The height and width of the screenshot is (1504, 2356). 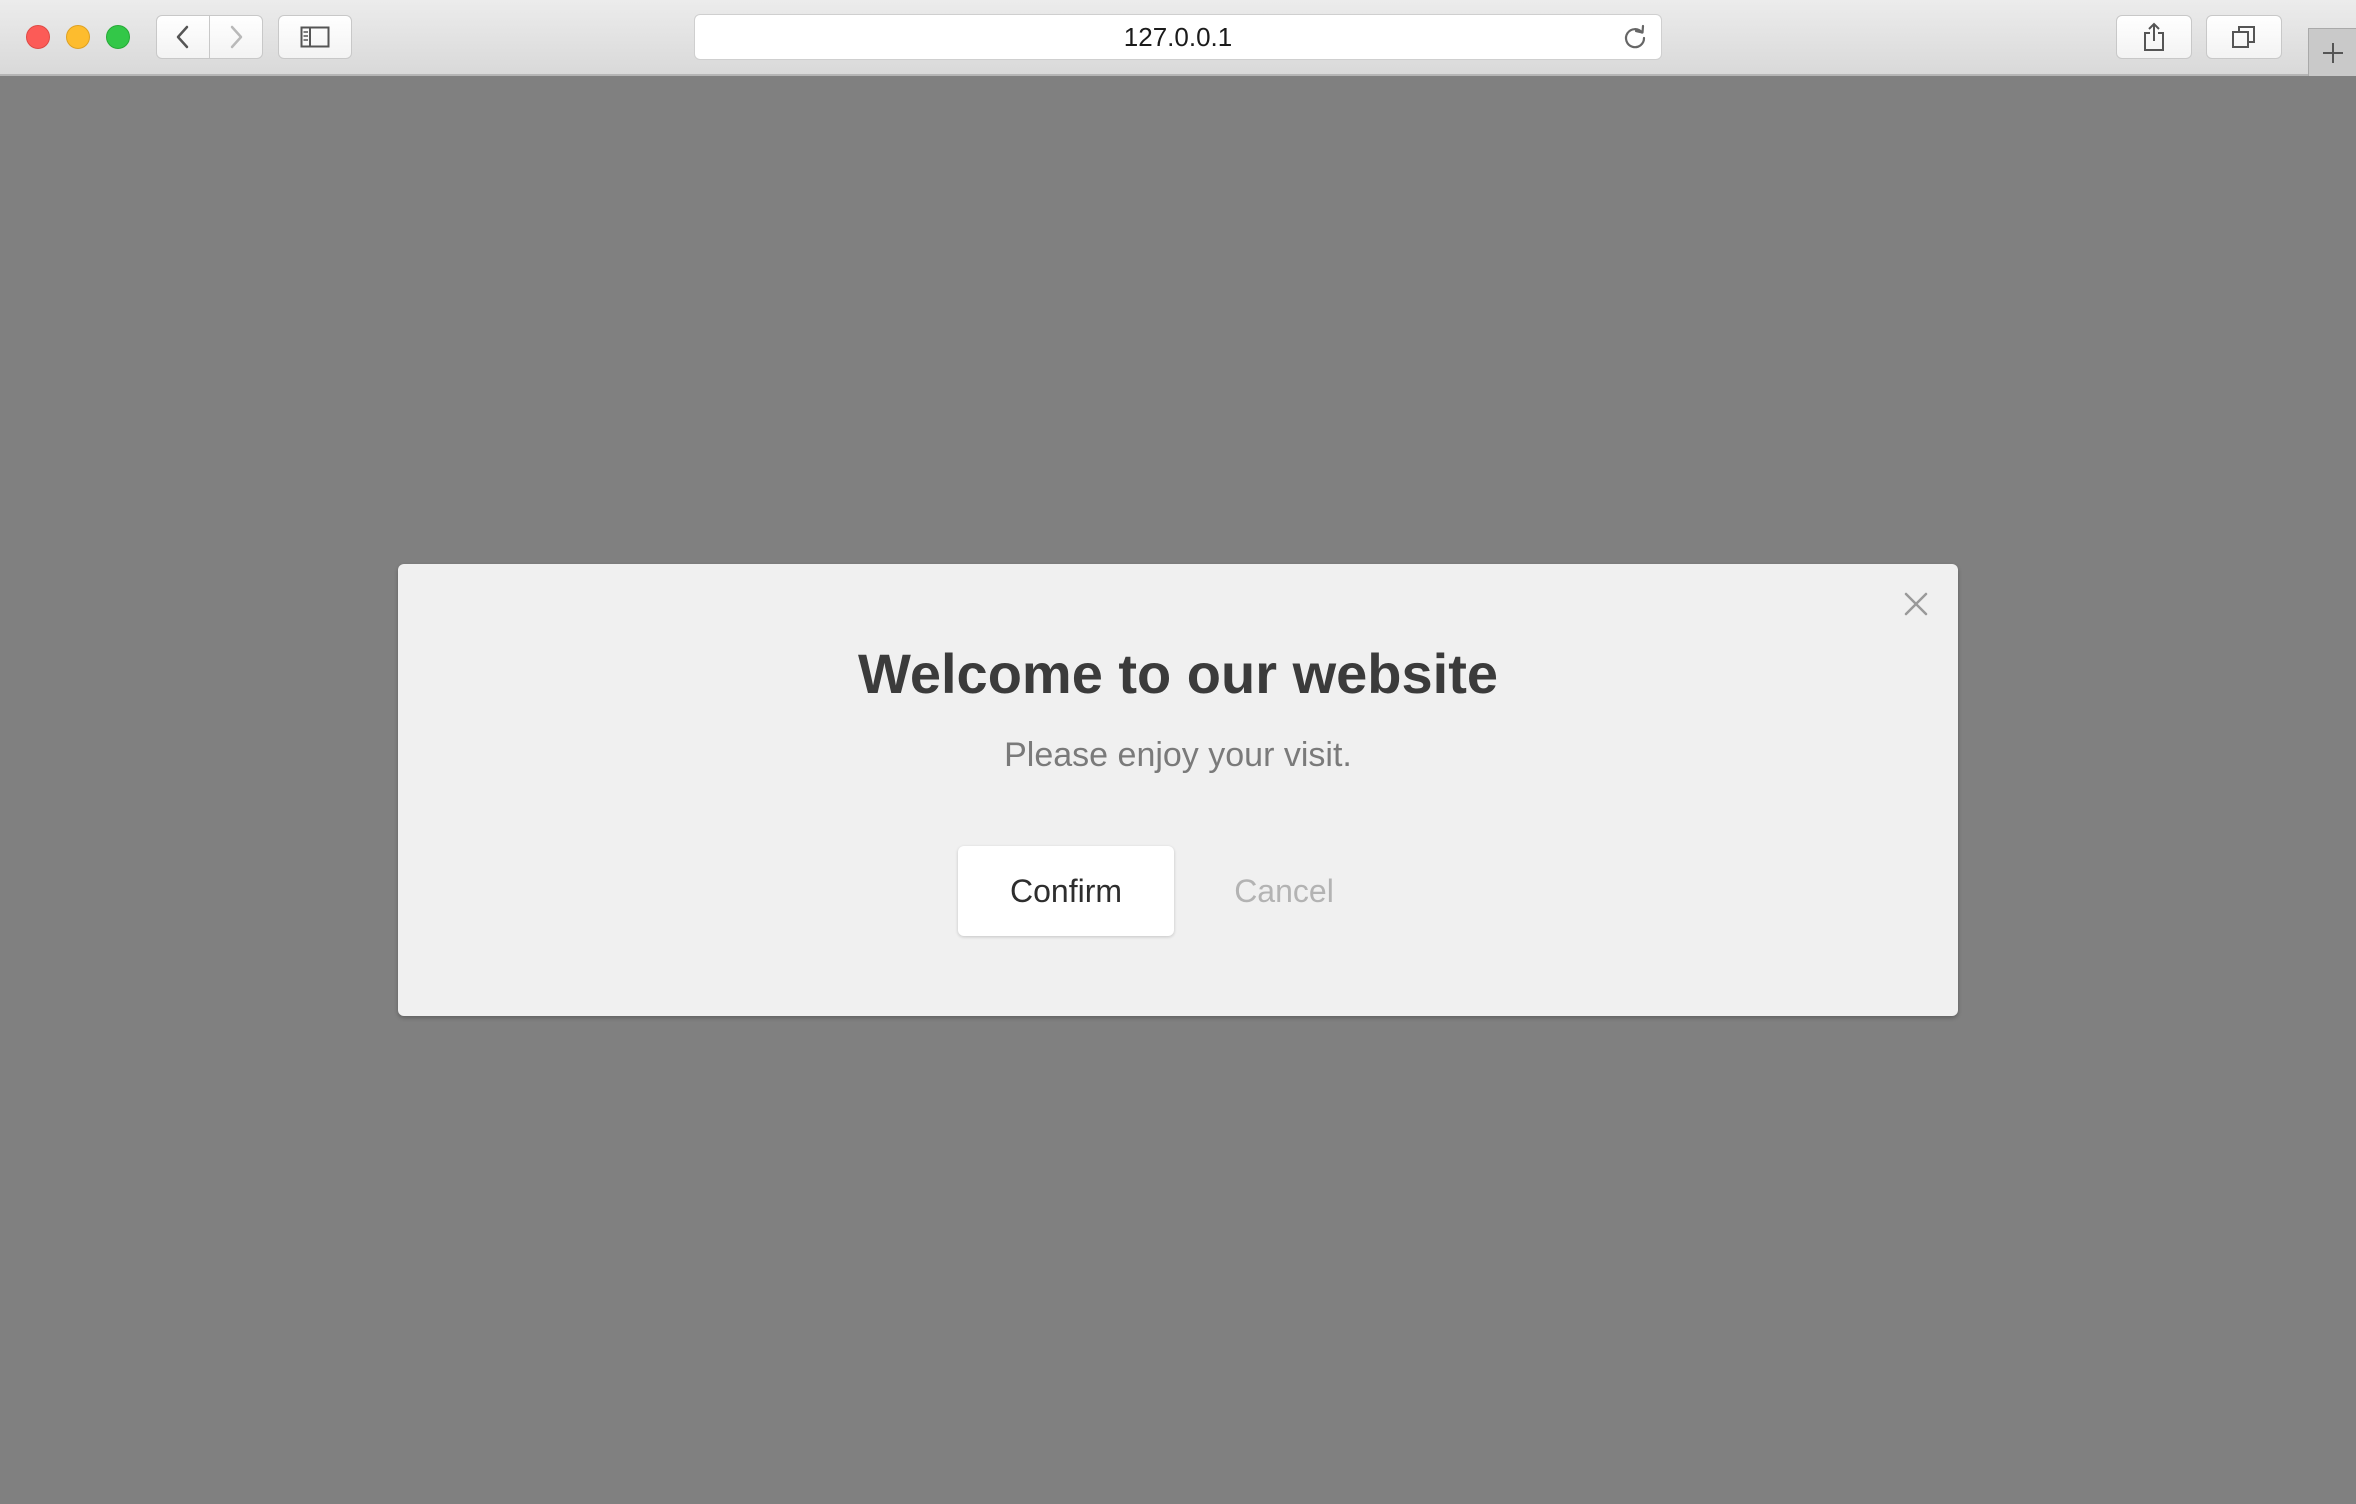 I want to click on address-bar: 127.0.0.1, so click(x=1178, y=37).